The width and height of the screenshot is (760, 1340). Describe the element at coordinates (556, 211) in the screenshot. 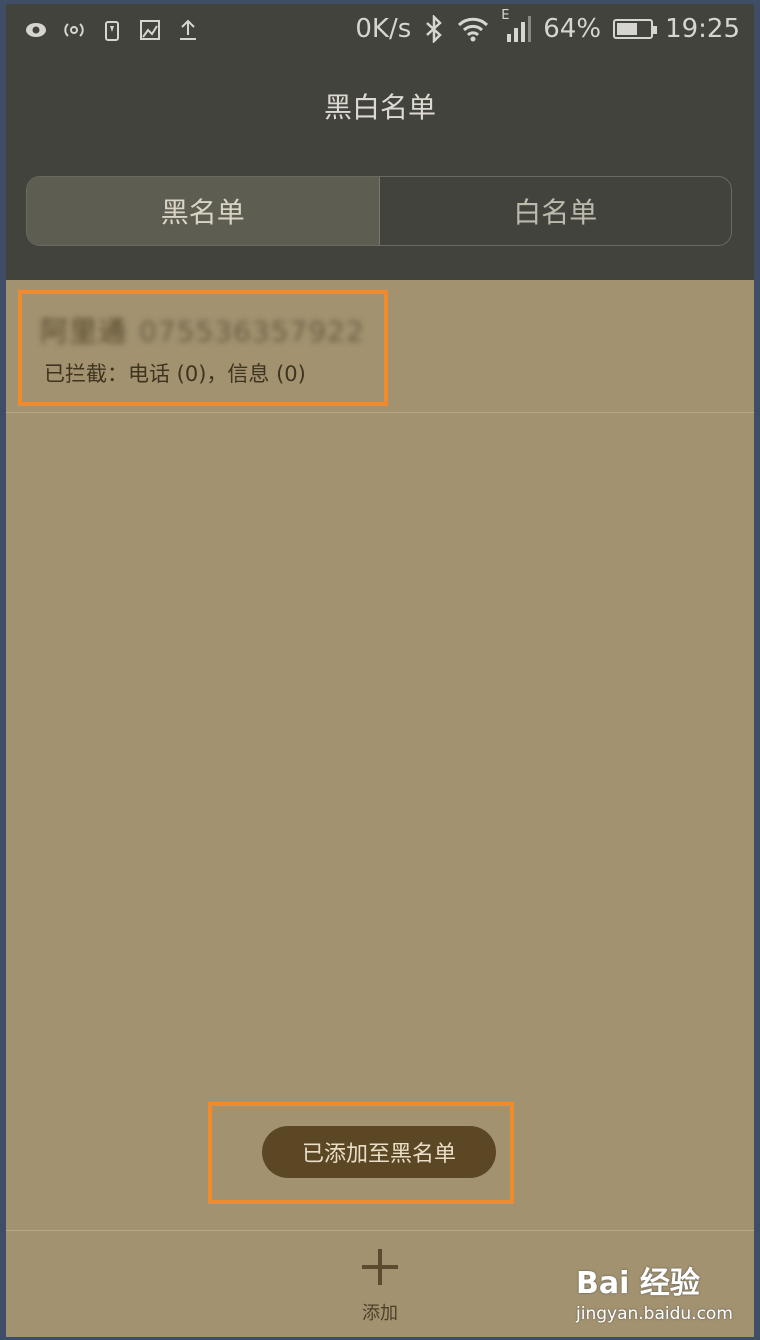

I see `tab-whitelist: 白名单` at that location.